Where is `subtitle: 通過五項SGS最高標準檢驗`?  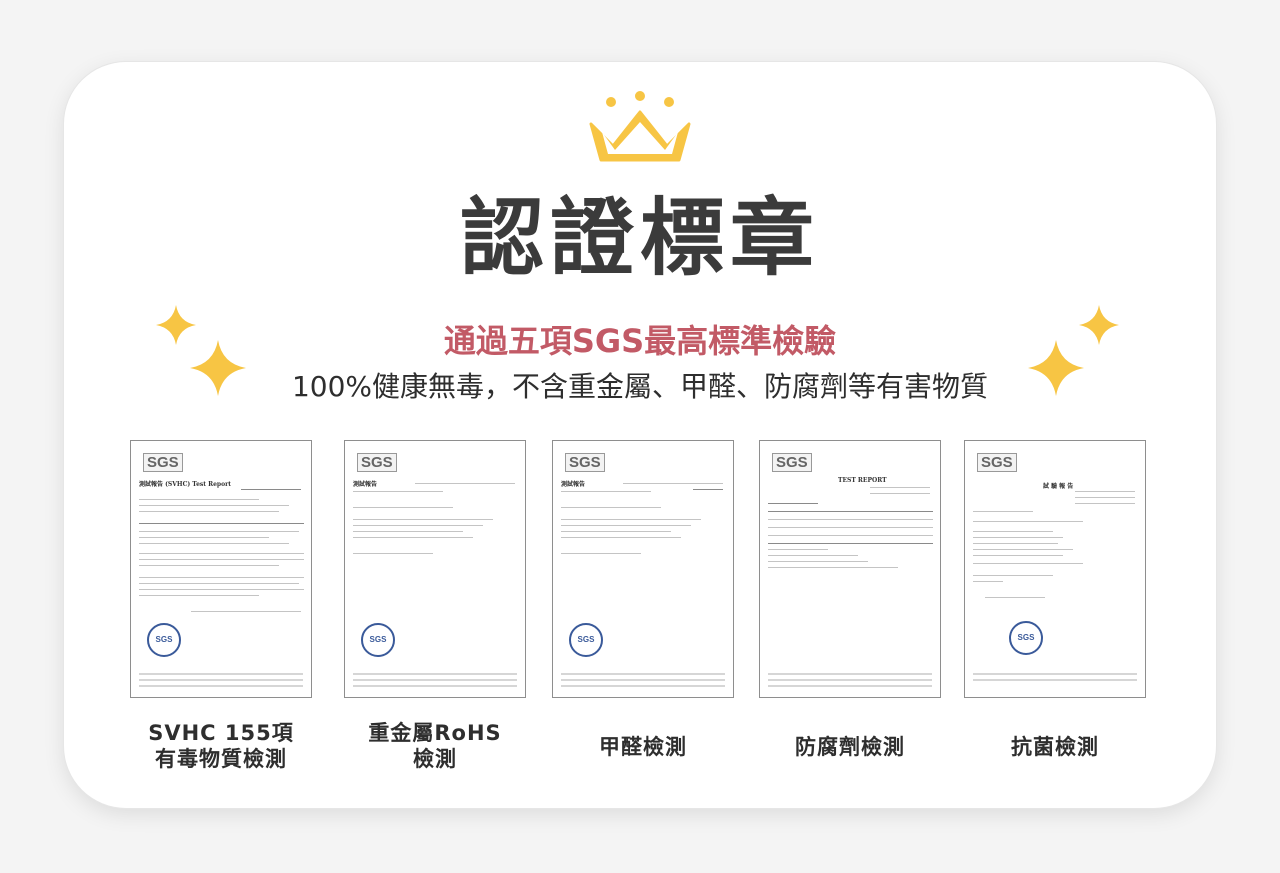
subtitle: 通過五項SGS最高標準檢驗 is located at coordinates (640, 341).